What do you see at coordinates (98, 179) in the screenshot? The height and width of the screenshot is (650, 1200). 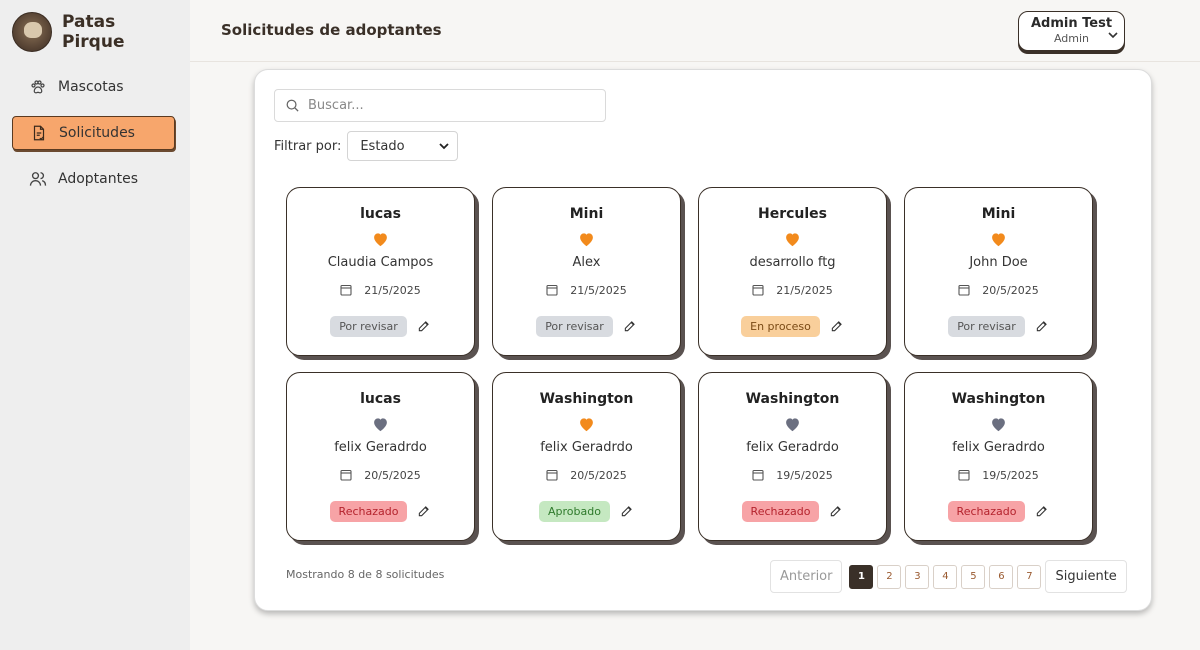 I see `sidebar-item-label: Adoptantes` at bounding box center [98, 179].